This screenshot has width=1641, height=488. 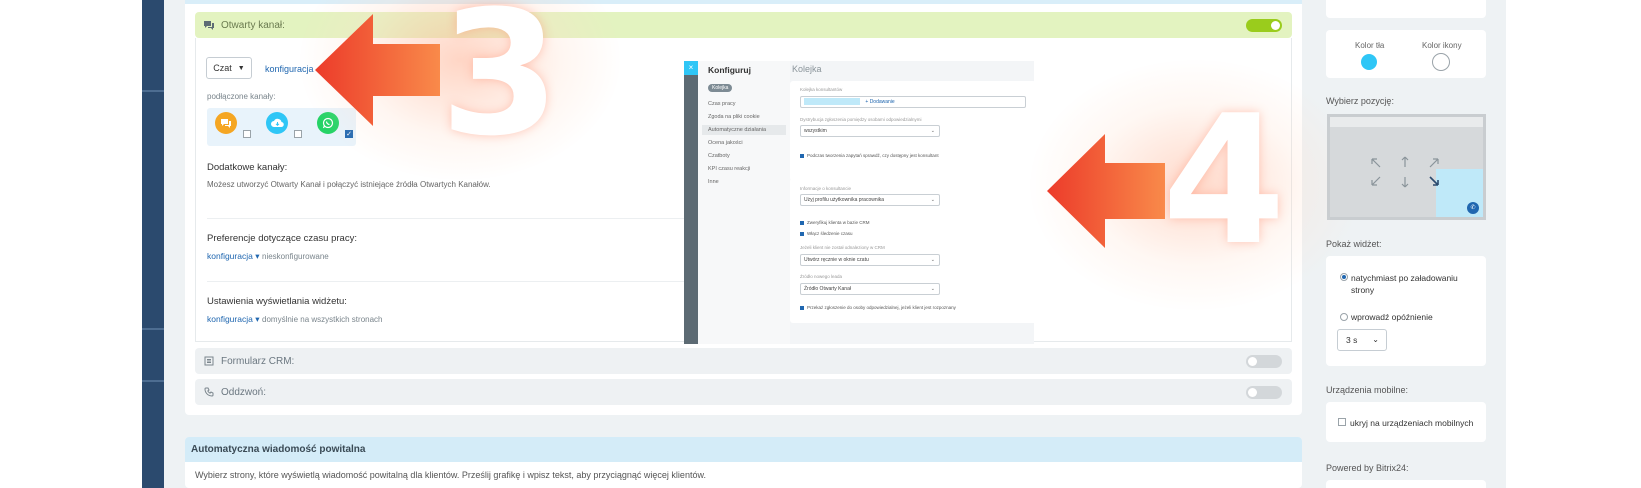 What do you see at coordinates (1442, 45) in the screenshot?
I see `icon-color-label: Kolor ikony` at bounding box center [1442, 45].